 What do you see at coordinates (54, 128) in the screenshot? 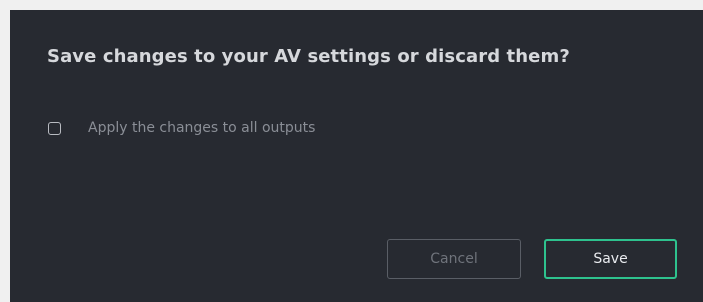
I see `apply-all-outputs-checkbox` at bounding box center [54, 128].